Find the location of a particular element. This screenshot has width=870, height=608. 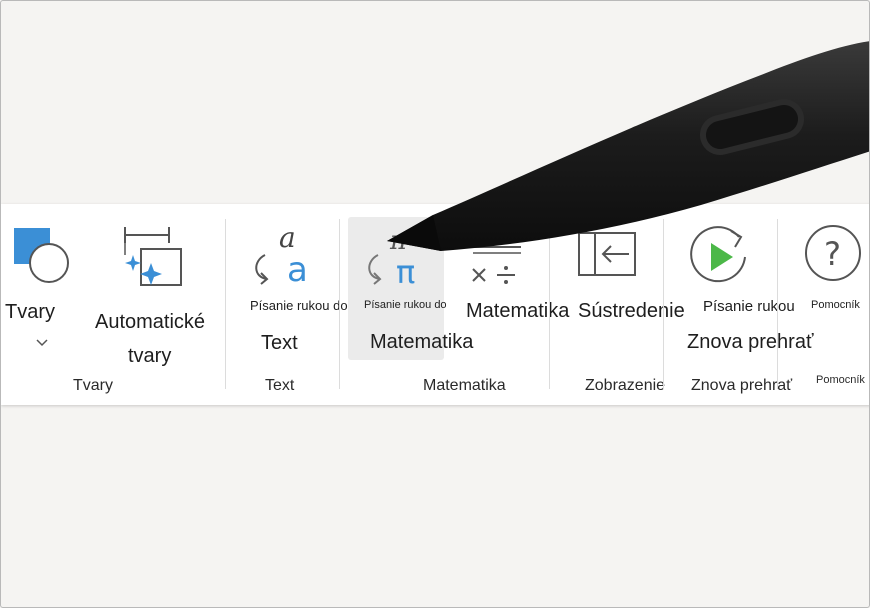

ink-to-text-icon: a a is located at coordinates (281, 255).